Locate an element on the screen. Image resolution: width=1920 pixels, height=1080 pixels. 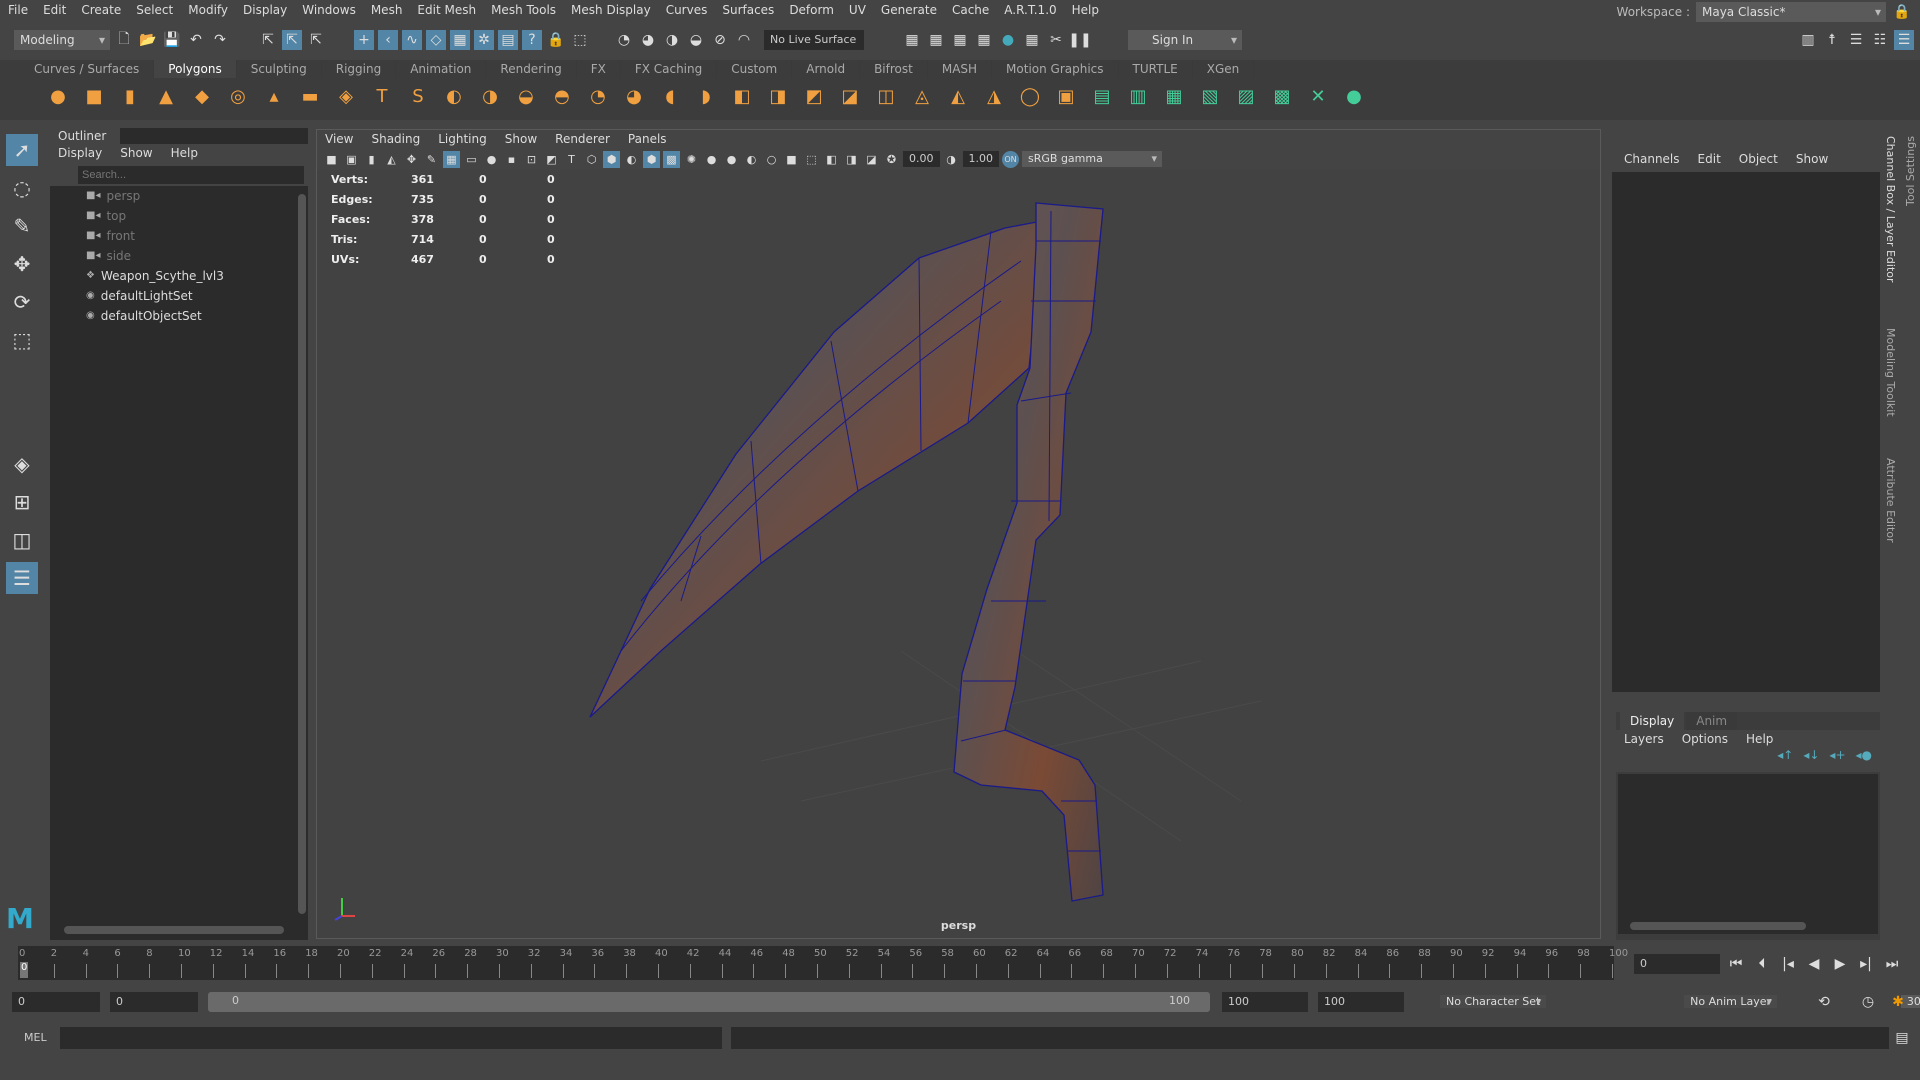
step-back-frame-icon: |◂ is located at coordinates (1788, 964).